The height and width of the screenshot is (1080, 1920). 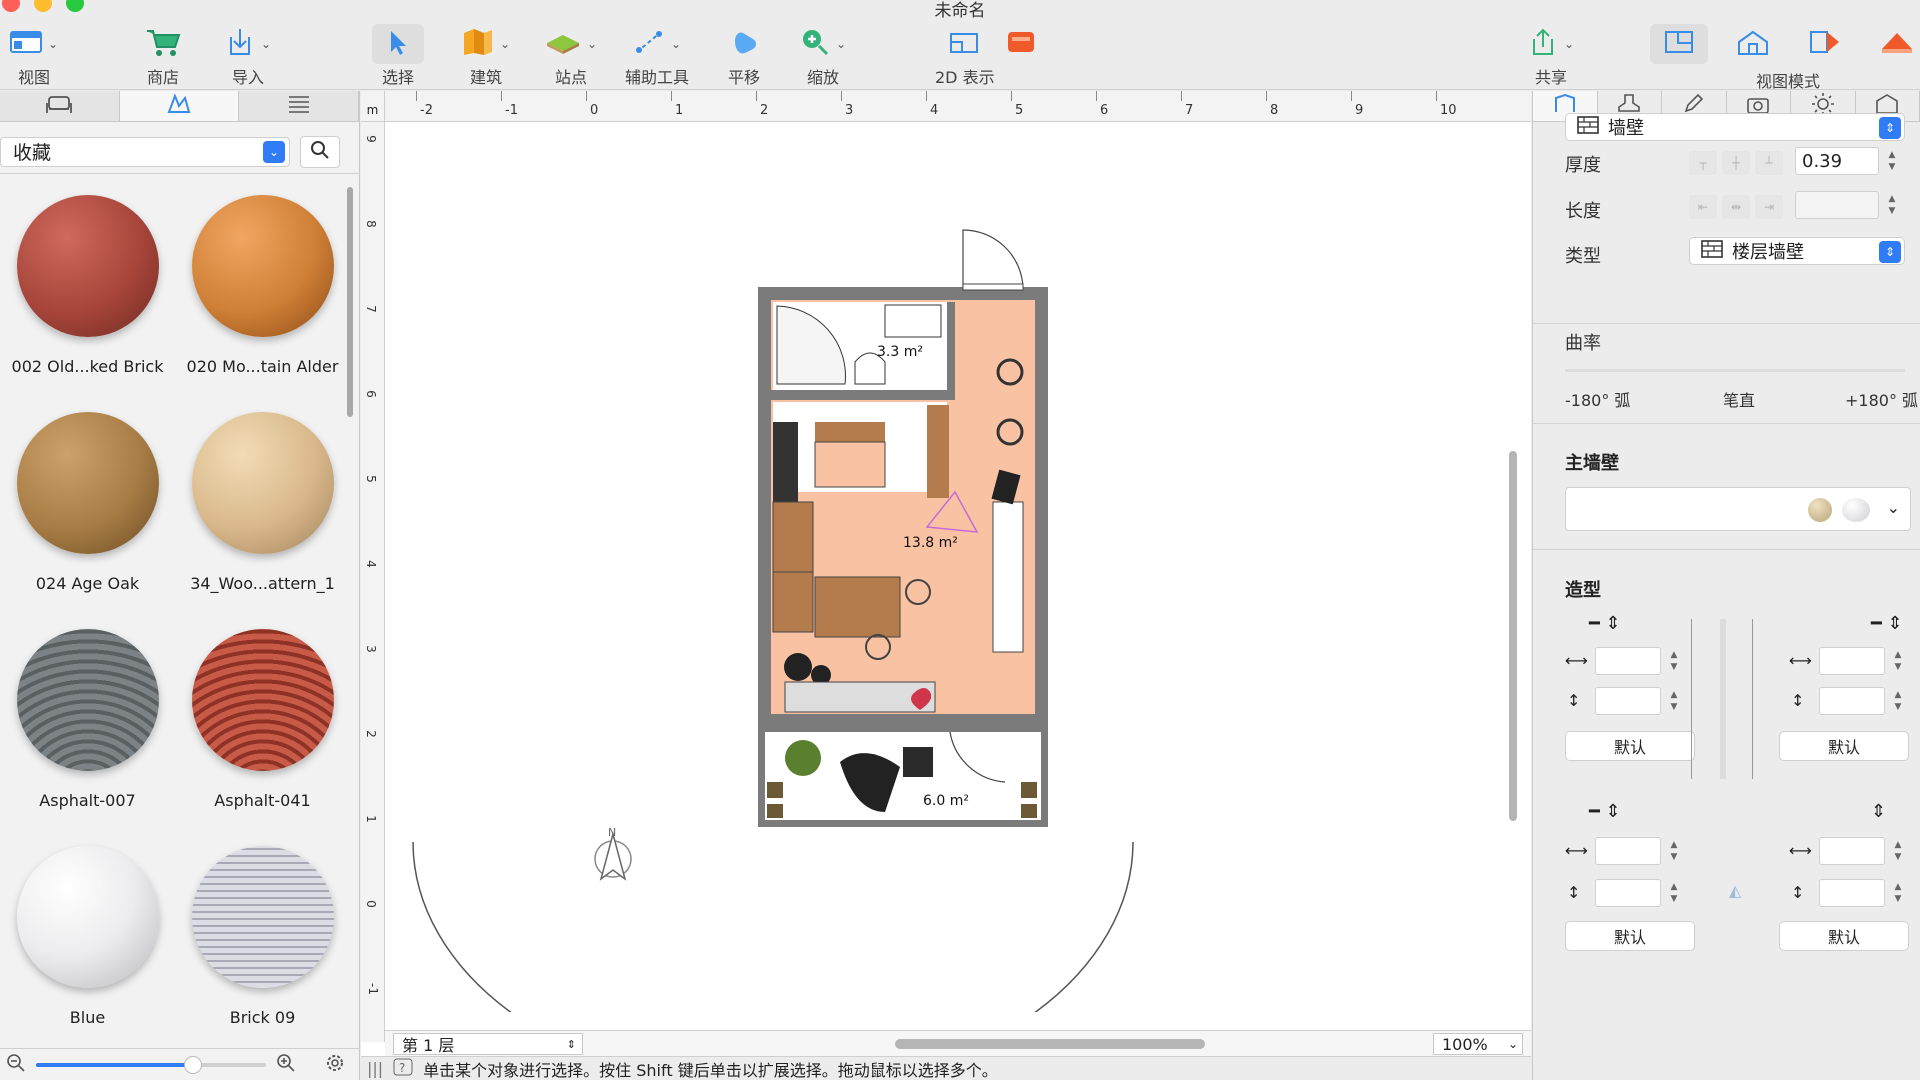 What do you see at coordinates (87, 583) in the screenshot?
I see `material-name: 024 Age Oak` at bounding box center [87, 583].